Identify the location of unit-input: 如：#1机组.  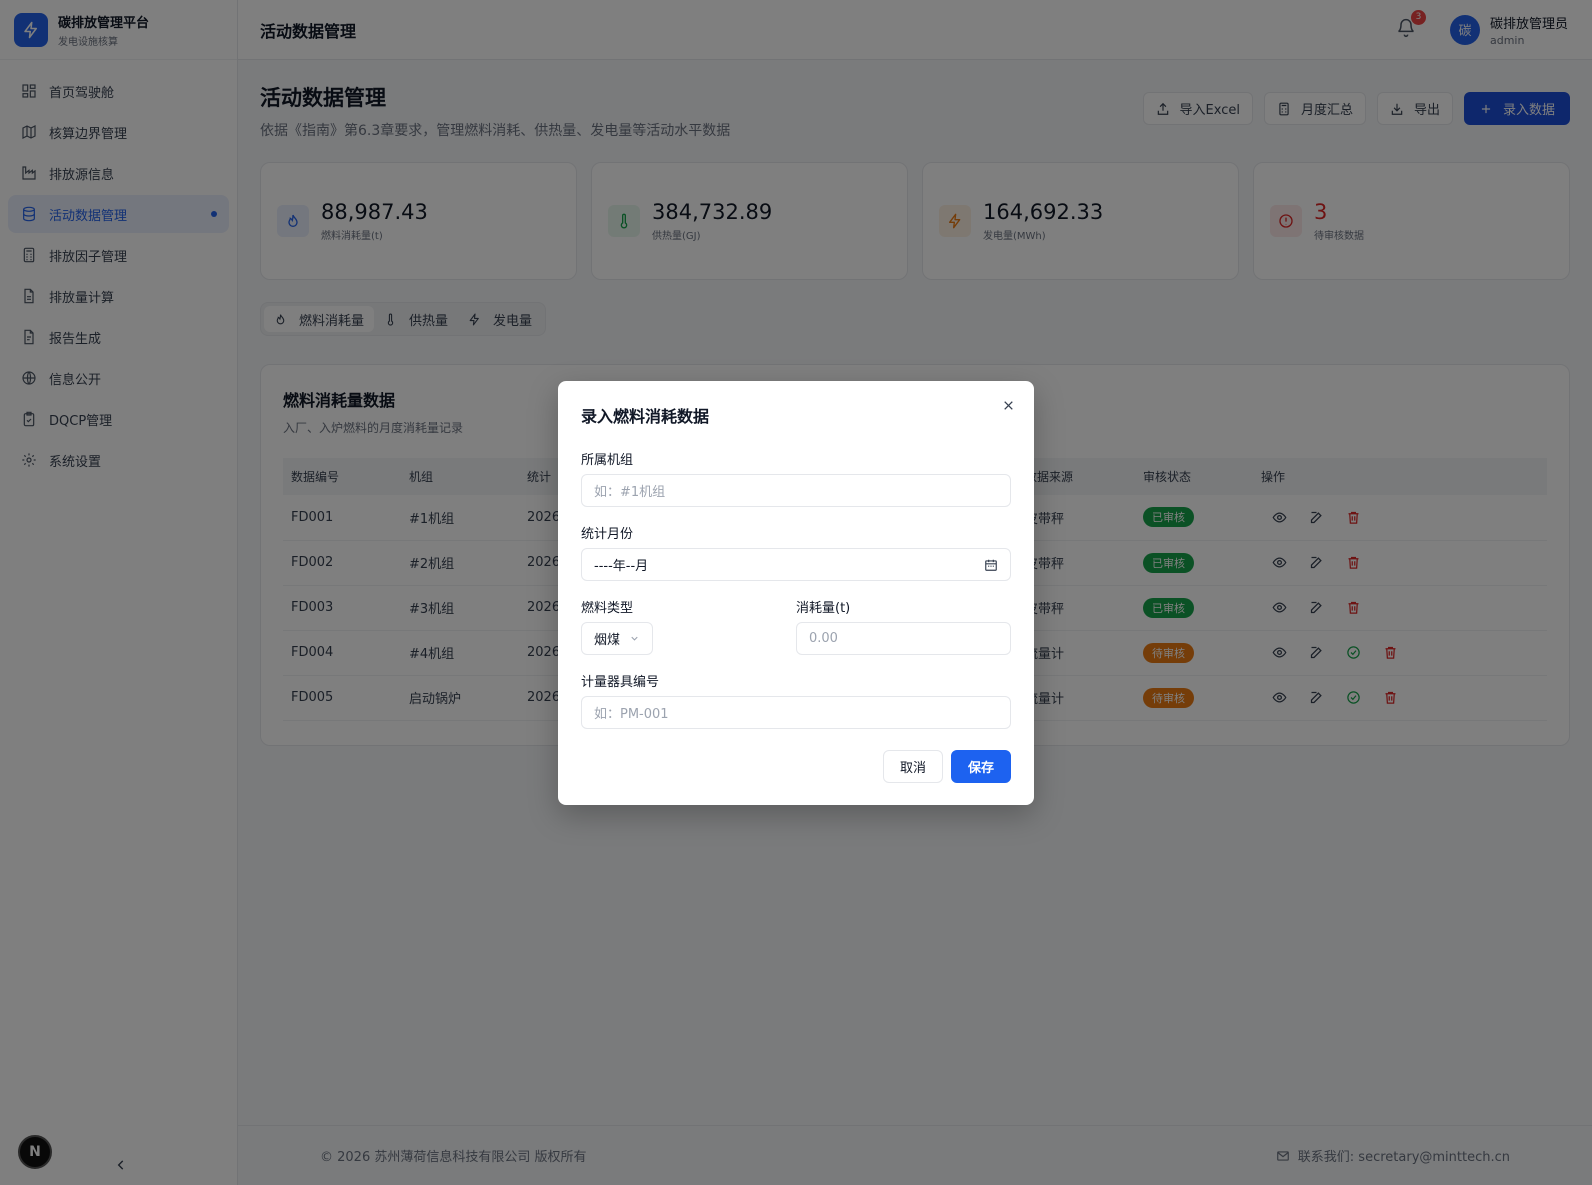
(796, 490).